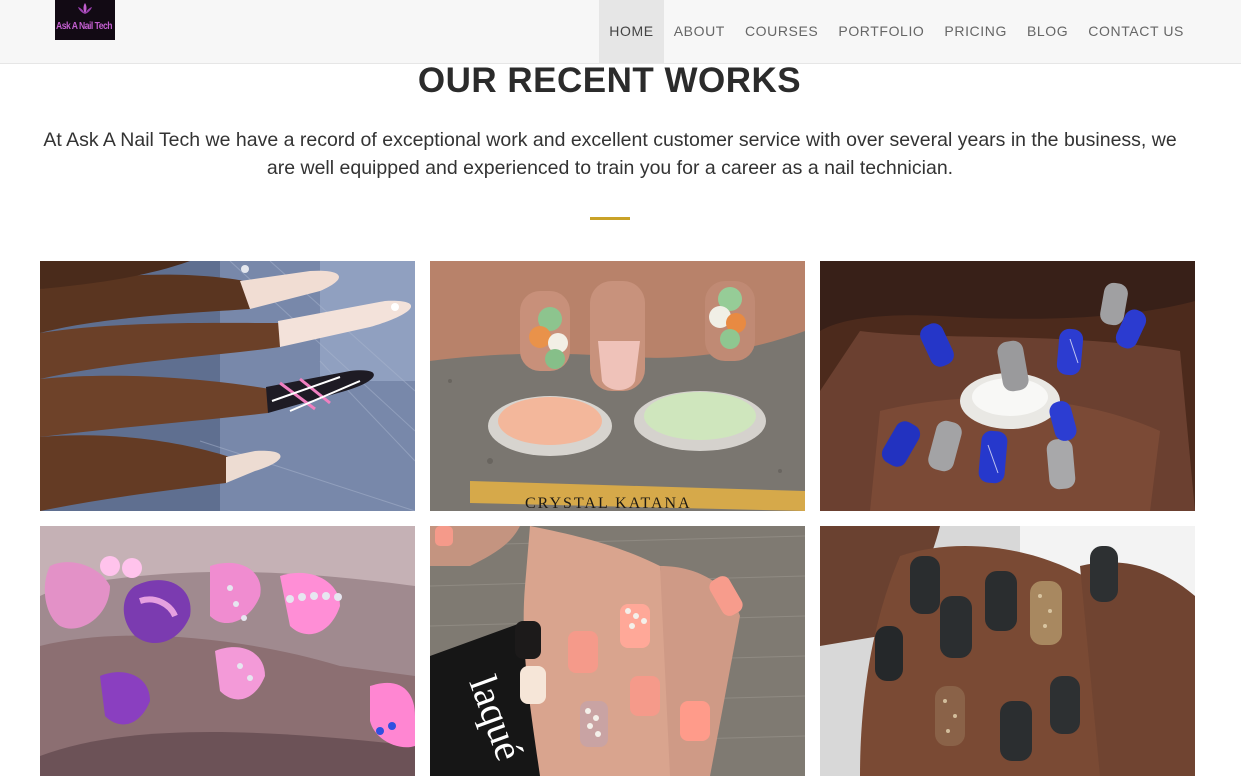  Describe the element at coordinates (1007, 386) in the screenshot. I see `gallery-photo-blue-glitter` at that location.